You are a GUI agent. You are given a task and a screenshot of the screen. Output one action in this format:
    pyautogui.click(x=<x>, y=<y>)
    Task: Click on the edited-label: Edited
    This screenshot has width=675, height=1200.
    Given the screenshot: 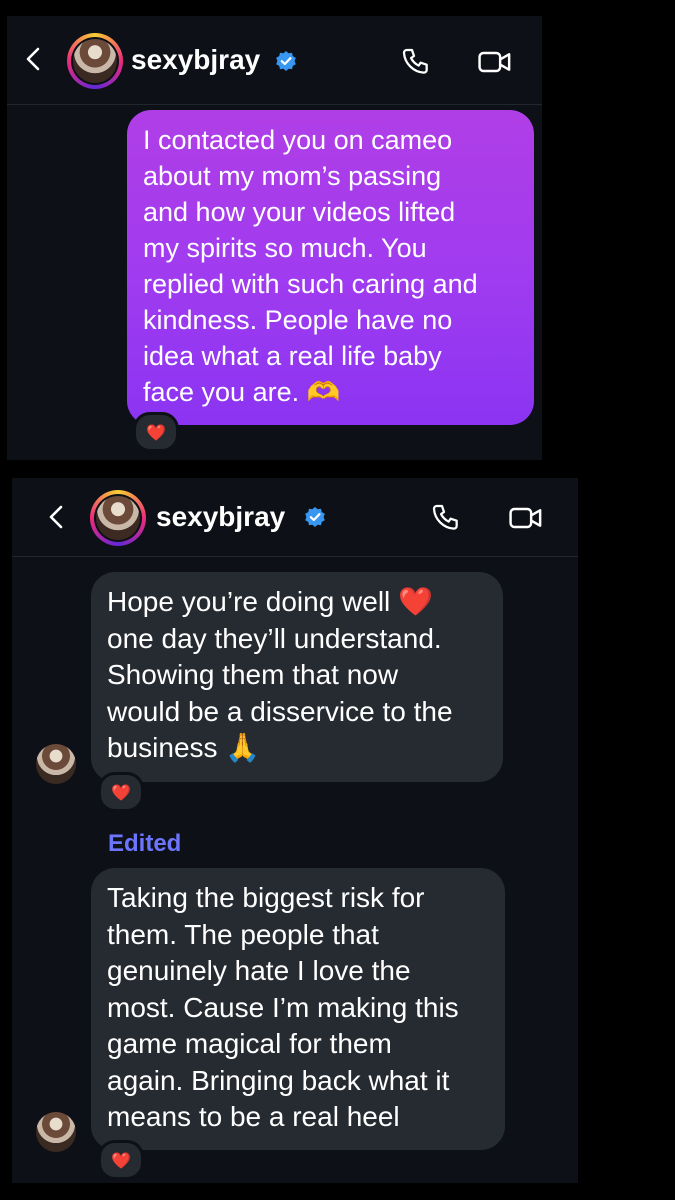 What is the action you would take?
    pyautogui.click(x=145, y=843)
    